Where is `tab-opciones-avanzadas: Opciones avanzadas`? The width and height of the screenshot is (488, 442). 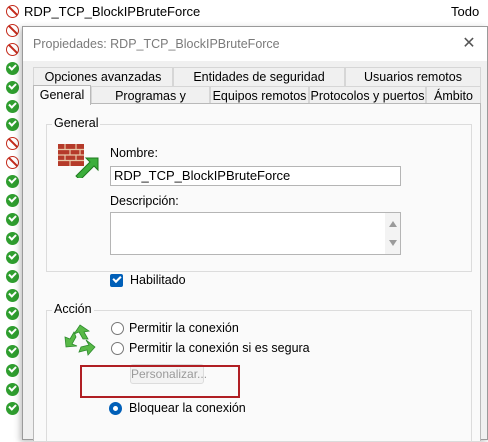
tab-opciones-avanzadas: Opciones avanzadas is located at coordinates (103, 76).